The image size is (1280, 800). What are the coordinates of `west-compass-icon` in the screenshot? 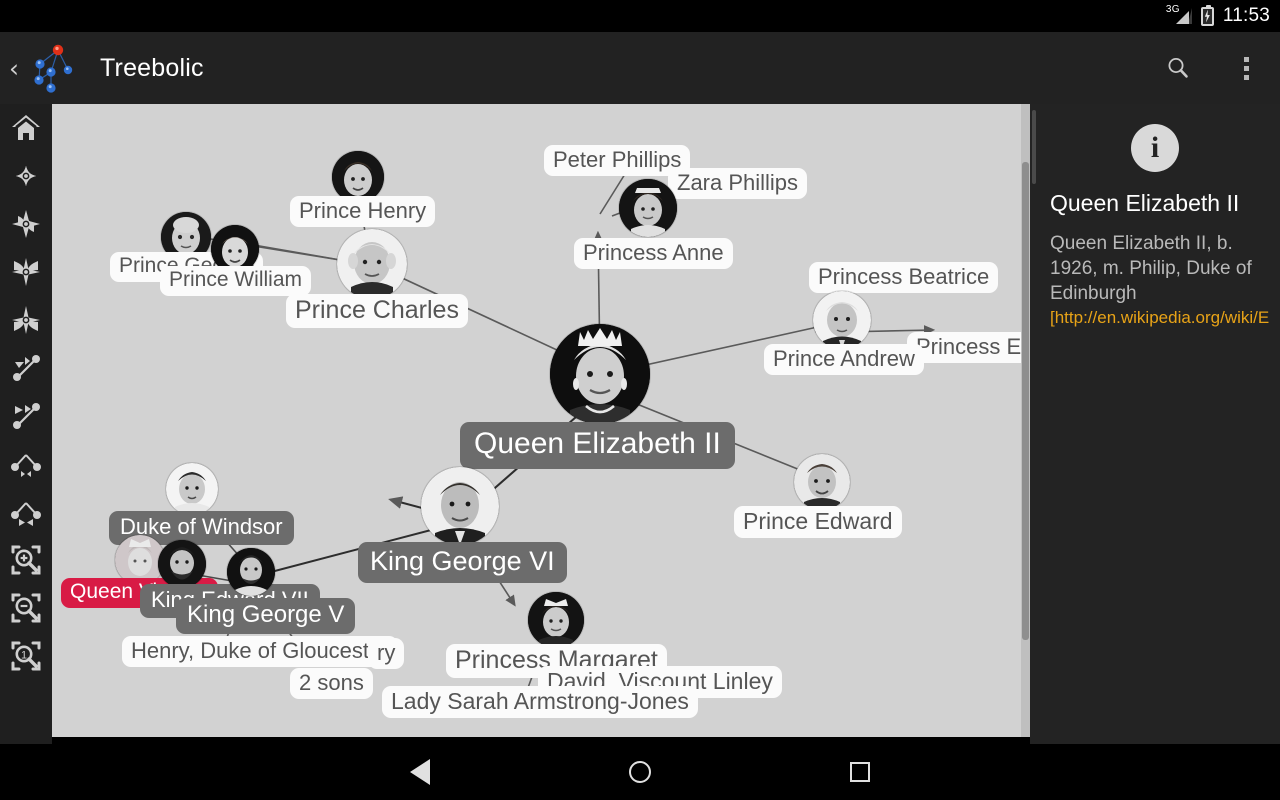 It's located at (26, 320).